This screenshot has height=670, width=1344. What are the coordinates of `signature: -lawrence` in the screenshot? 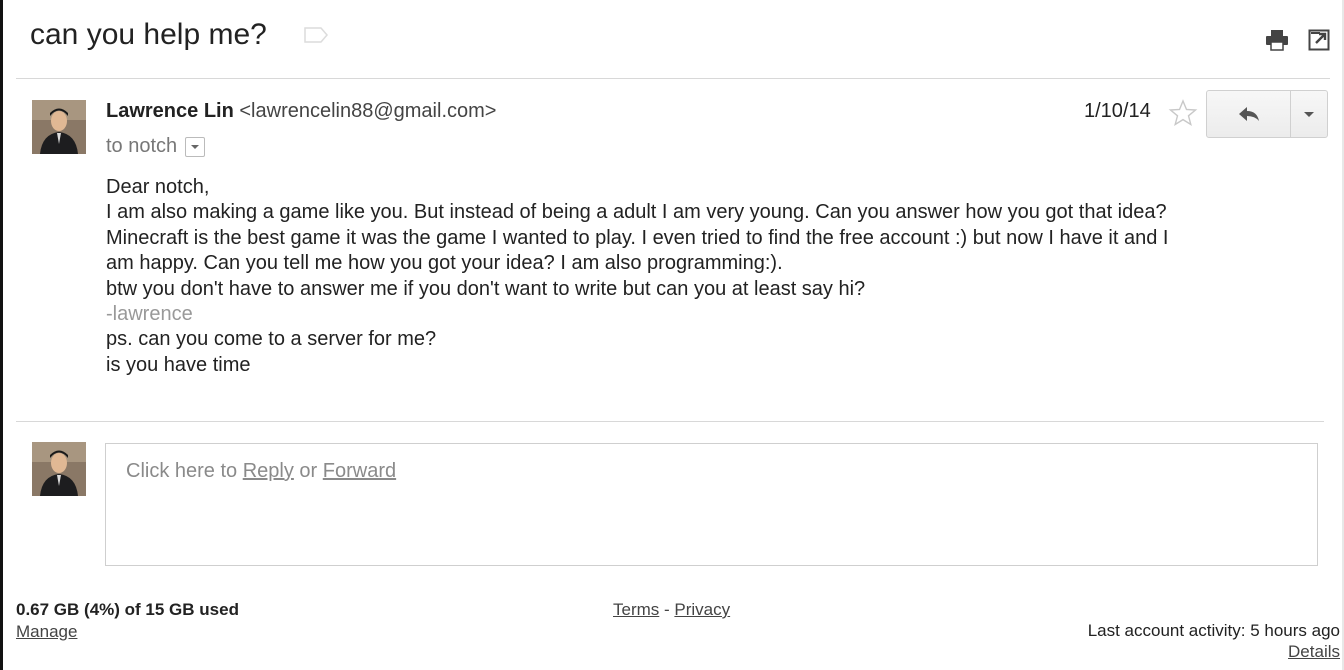 It's located at (149, 314).